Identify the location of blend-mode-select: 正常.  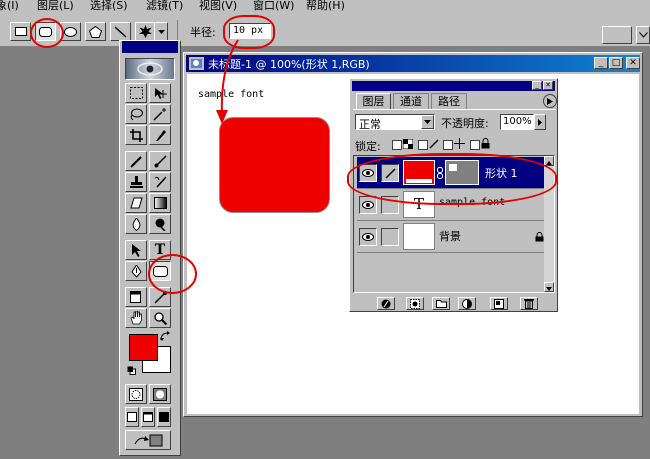
(395, 122).